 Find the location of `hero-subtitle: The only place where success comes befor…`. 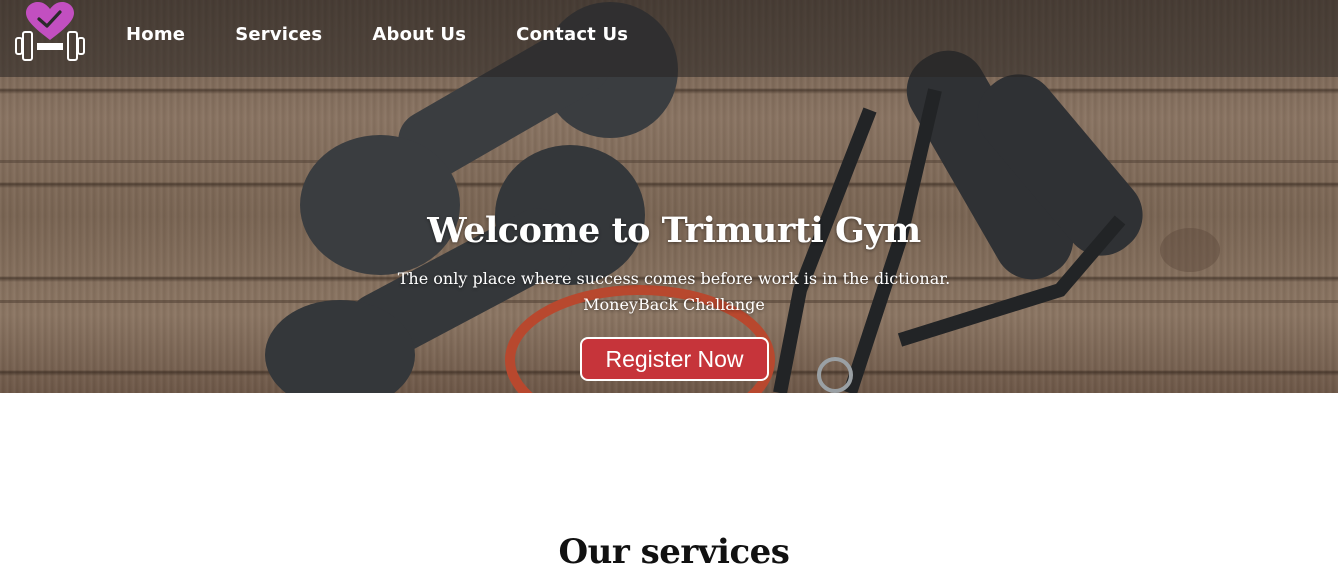

hero-subtitle: The only place where success comes befor… is located at coordinates (669, 292).